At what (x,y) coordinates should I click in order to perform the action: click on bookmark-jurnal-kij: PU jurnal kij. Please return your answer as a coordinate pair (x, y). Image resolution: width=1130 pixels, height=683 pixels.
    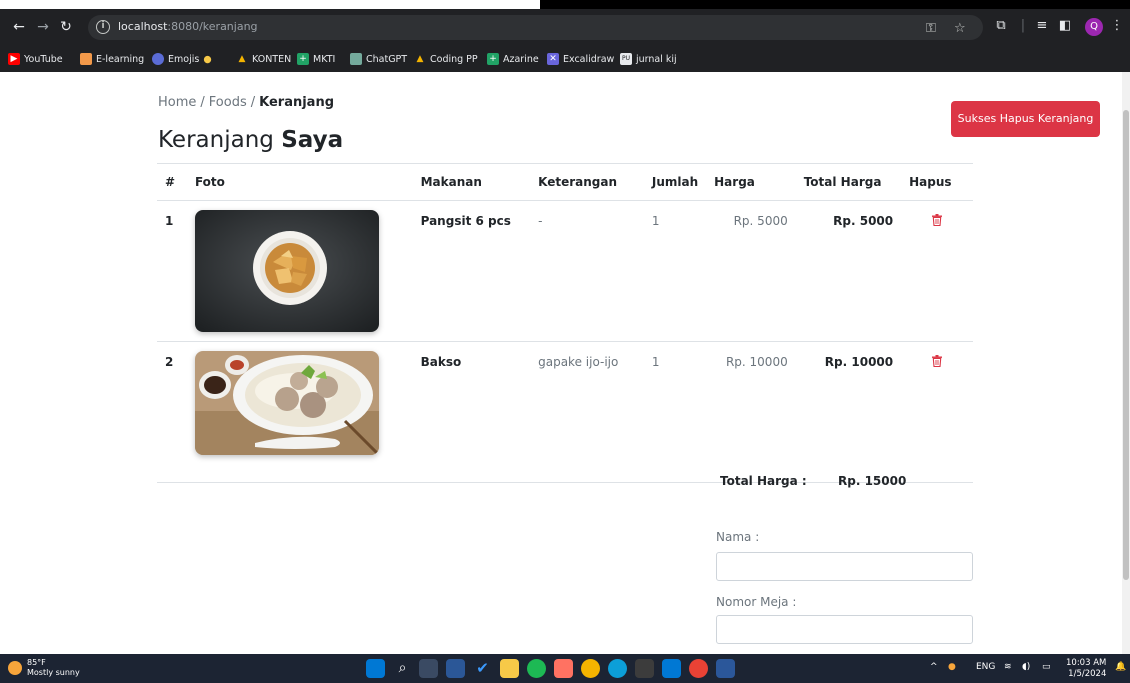
    Looking at the image, I should click on (648, 59).